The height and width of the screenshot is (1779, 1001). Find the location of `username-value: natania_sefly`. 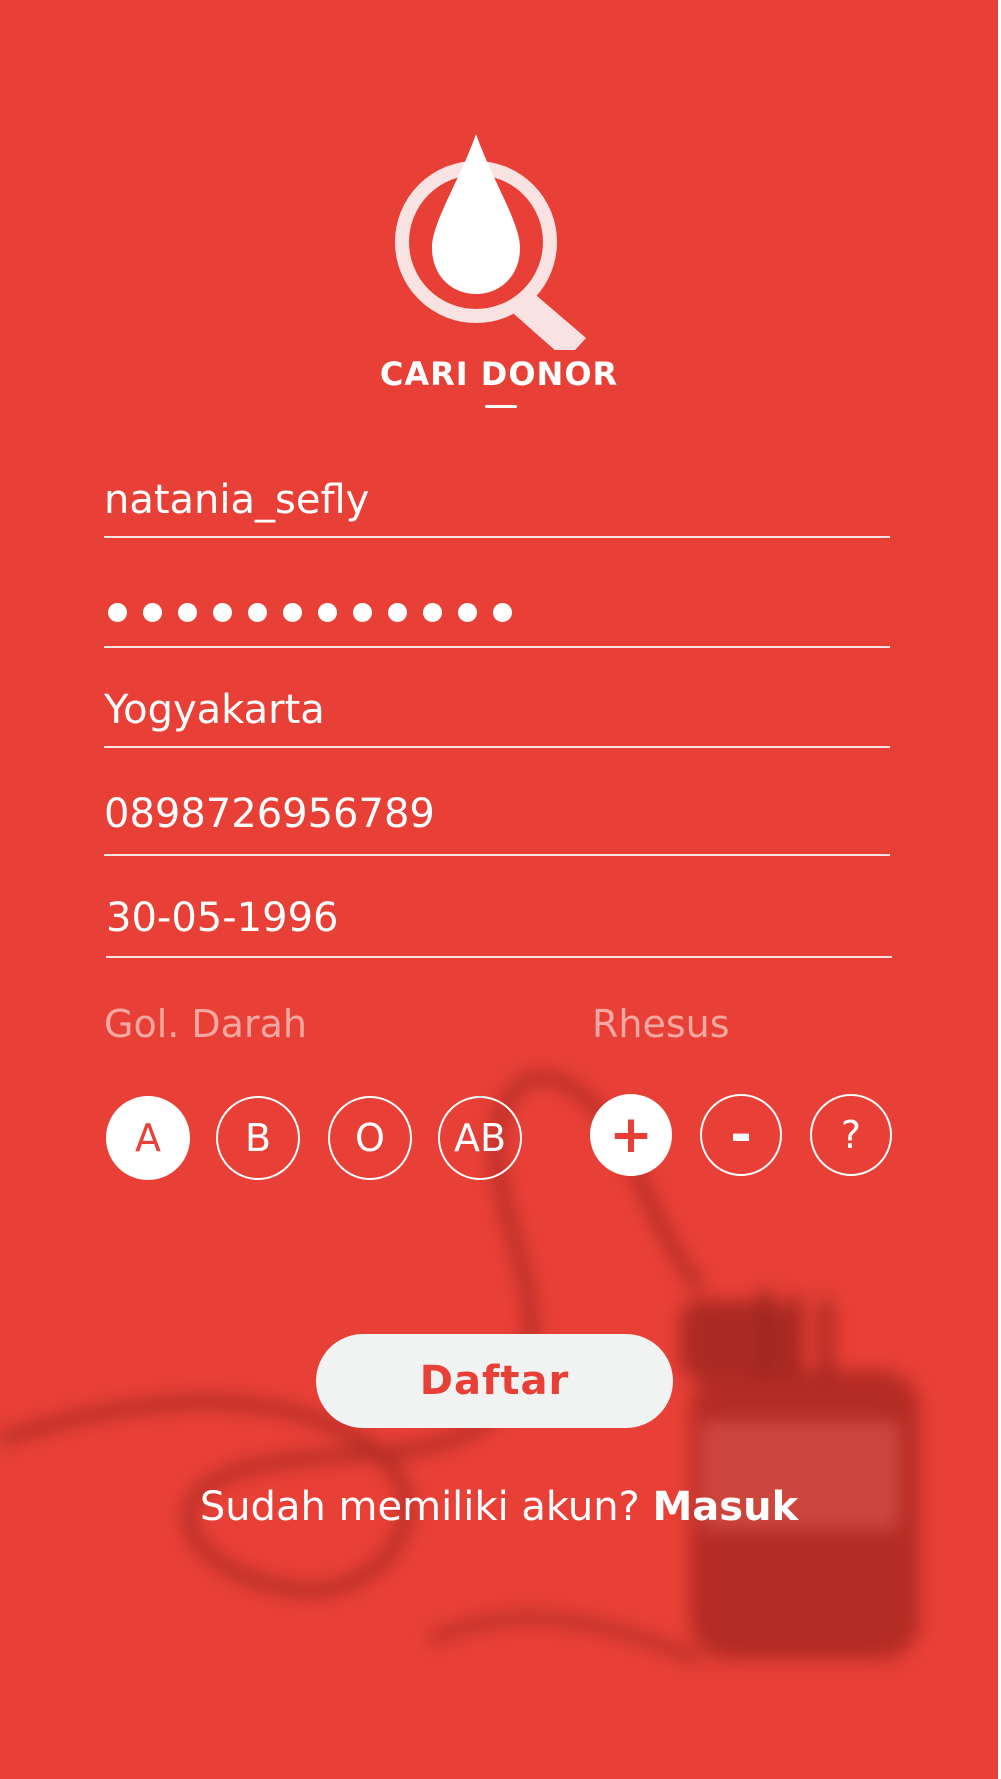

username-value: natania_sefly is located at coordinates (237, 500).